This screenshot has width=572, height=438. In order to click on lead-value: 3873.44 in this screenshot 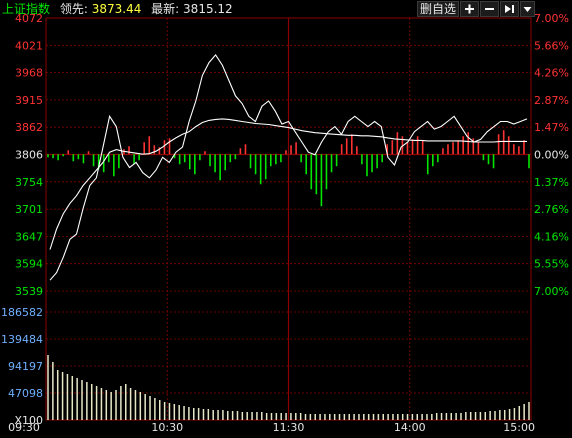, I will do `click(116, 9)`.